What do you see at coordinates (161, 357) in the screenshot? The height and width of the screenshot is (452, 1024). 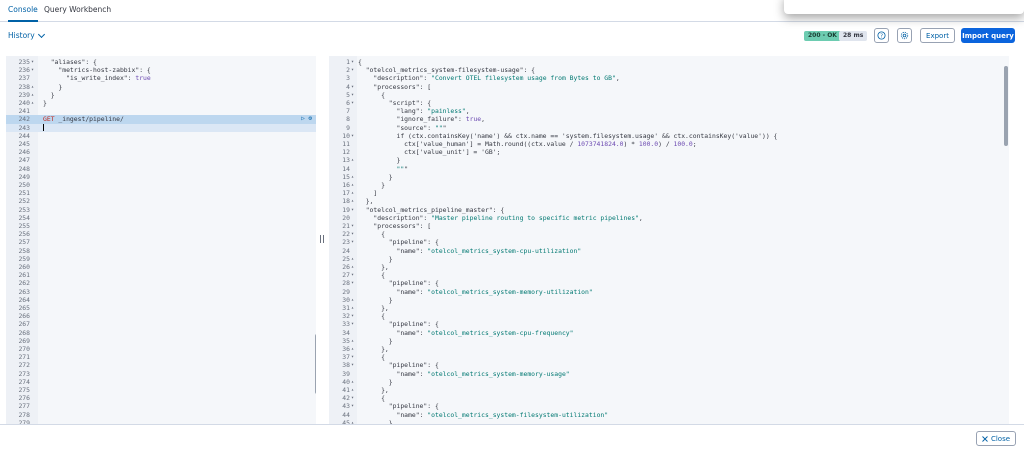 I see `request-line: 271` at bounding box center [161, 357].